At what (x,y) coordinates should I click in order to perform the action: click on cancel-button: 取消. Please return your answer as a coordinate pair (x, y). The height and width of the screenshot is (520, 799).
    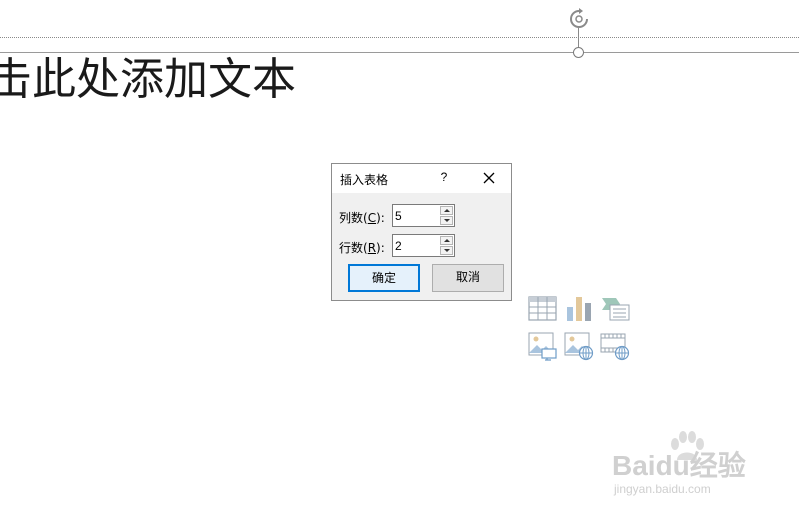
    Looking at the image, I should click on (468, 278).